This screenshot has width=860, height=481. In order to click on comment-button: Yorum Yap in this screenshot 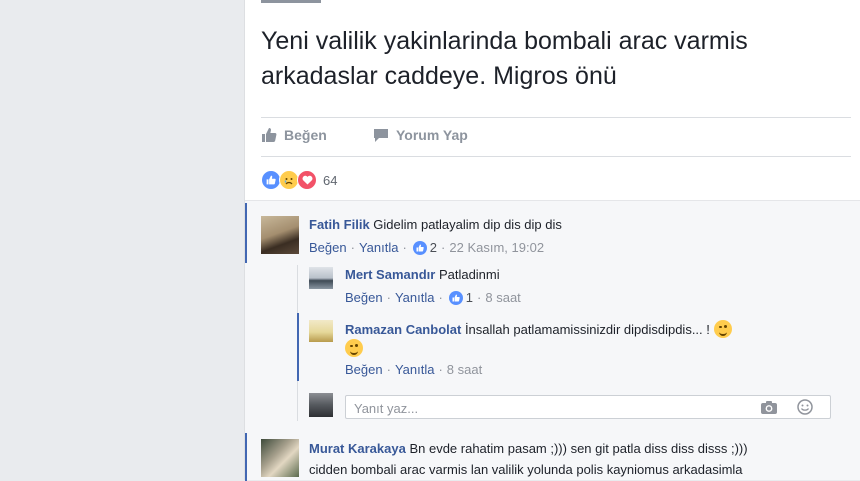, I will do `click(420, 135)`.